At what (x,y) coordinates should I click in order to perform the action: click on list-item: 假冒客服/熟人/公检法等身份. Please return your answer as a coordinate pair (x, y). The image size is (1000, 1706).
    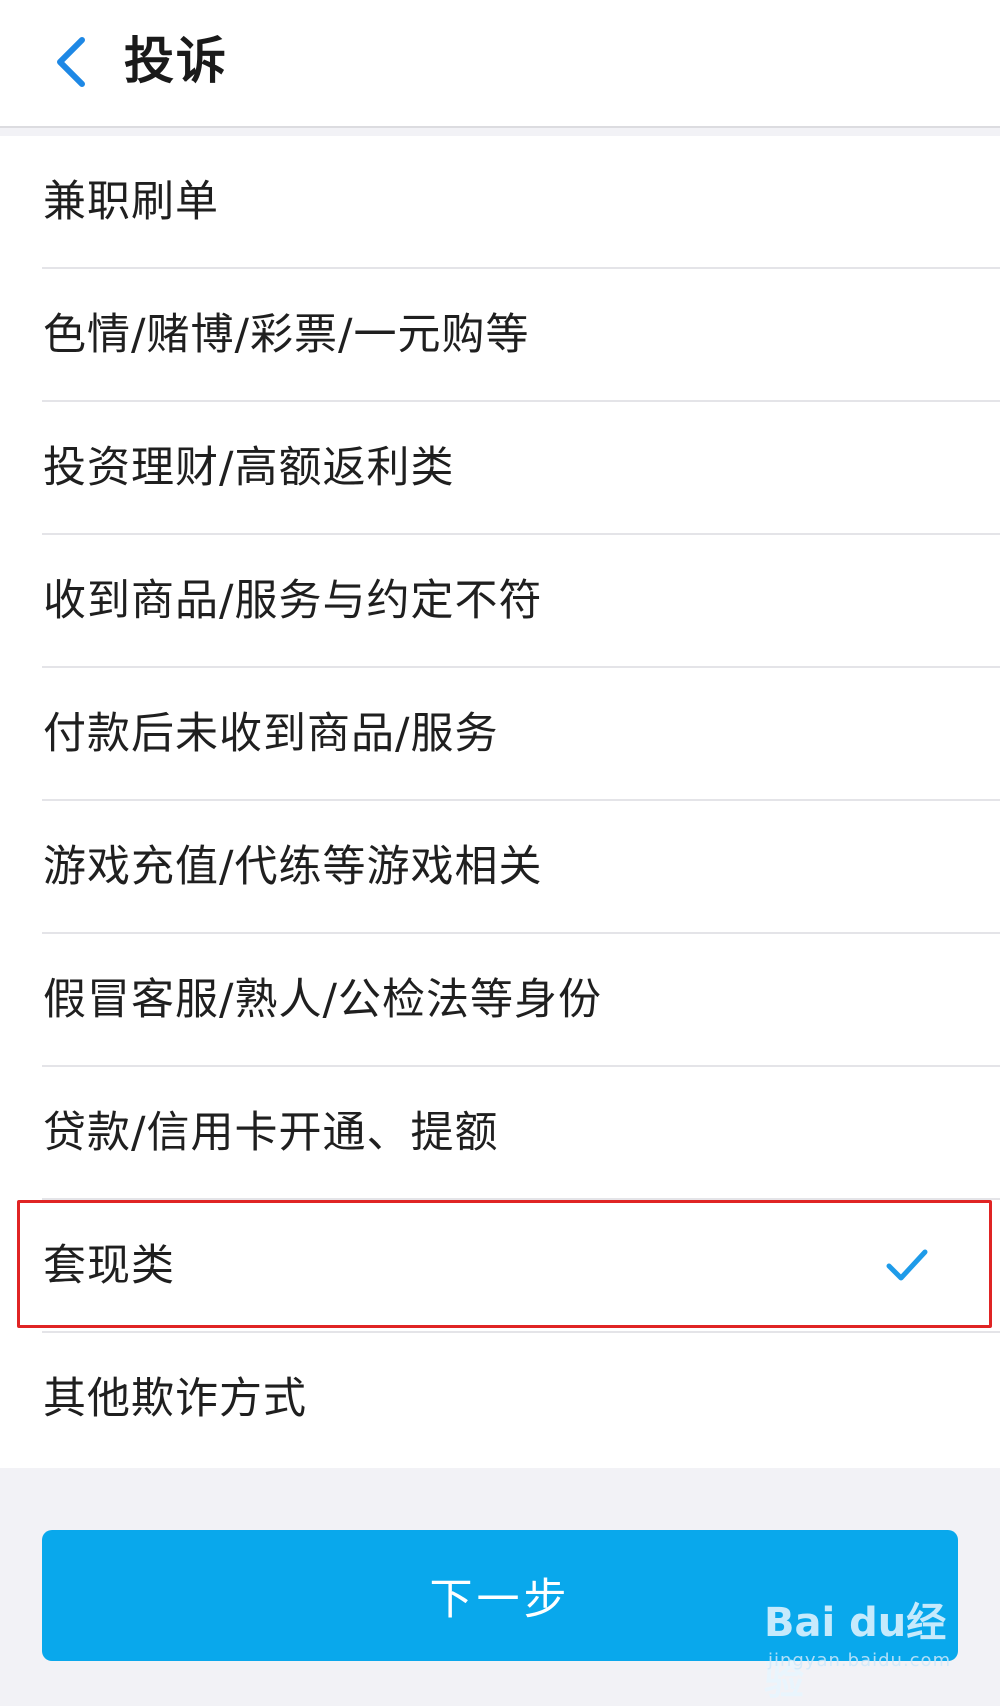
    Looking at the image, I should click on (500, 1000).